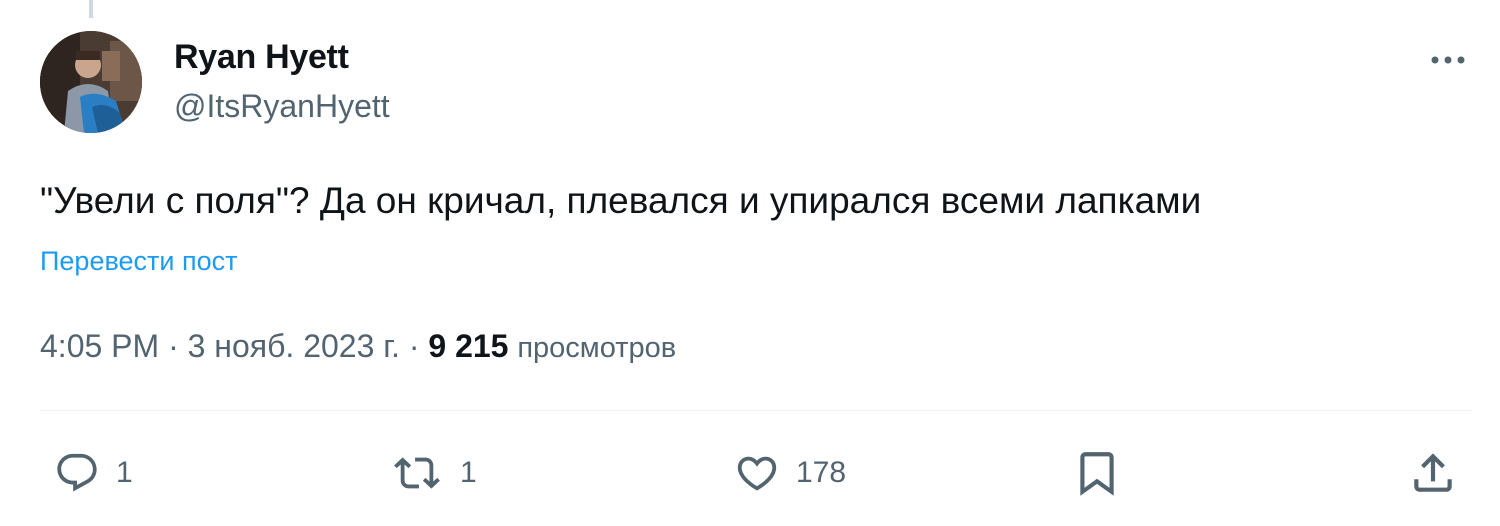 The width and height of the screenshot is (1500, 526). What do you see at coordinates (756, 410) in the screenshot?
I see `divider` at bounding box center [756, 410].